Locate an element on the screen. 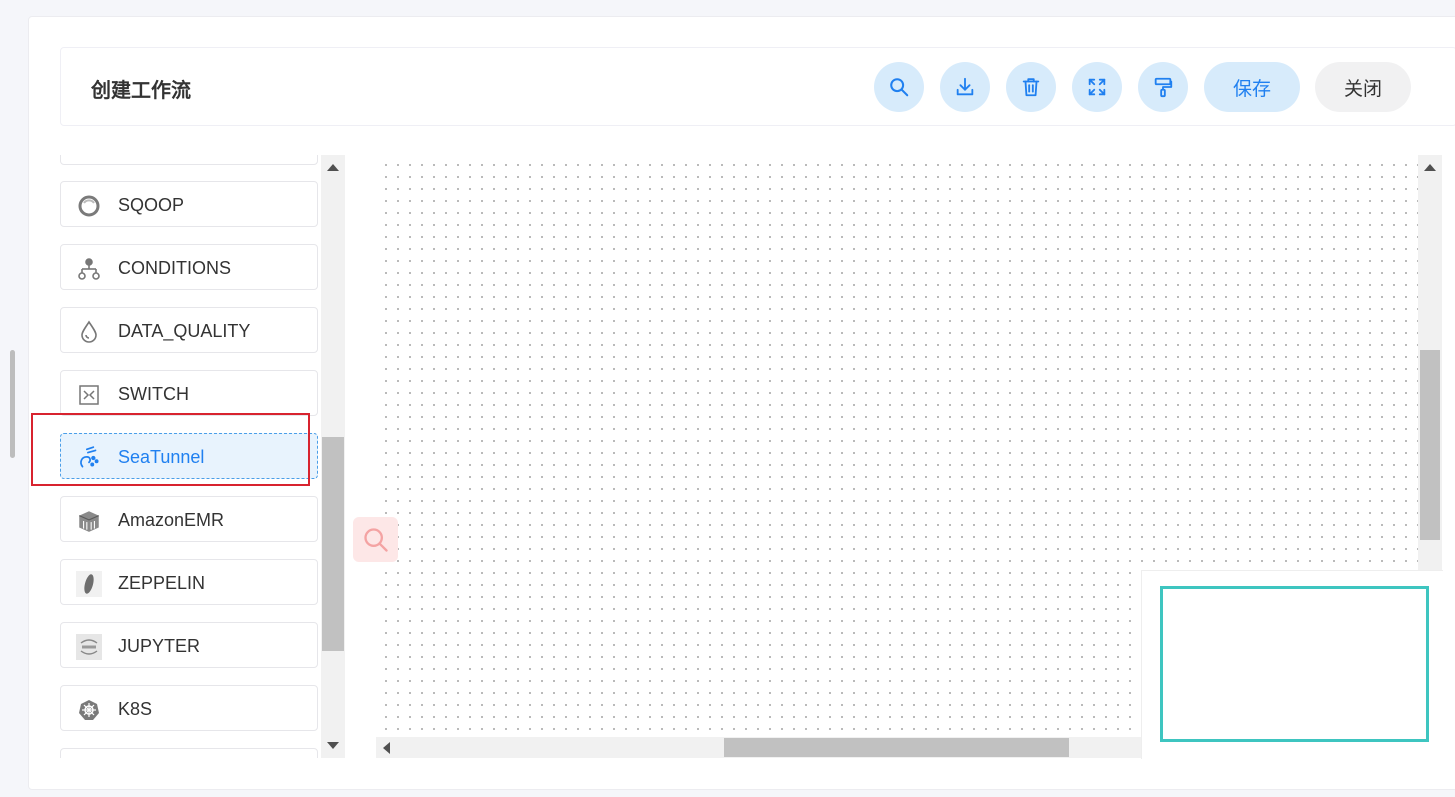  task-item-zeppelin: ZEPPELIN is located at coordinates (189, 582).